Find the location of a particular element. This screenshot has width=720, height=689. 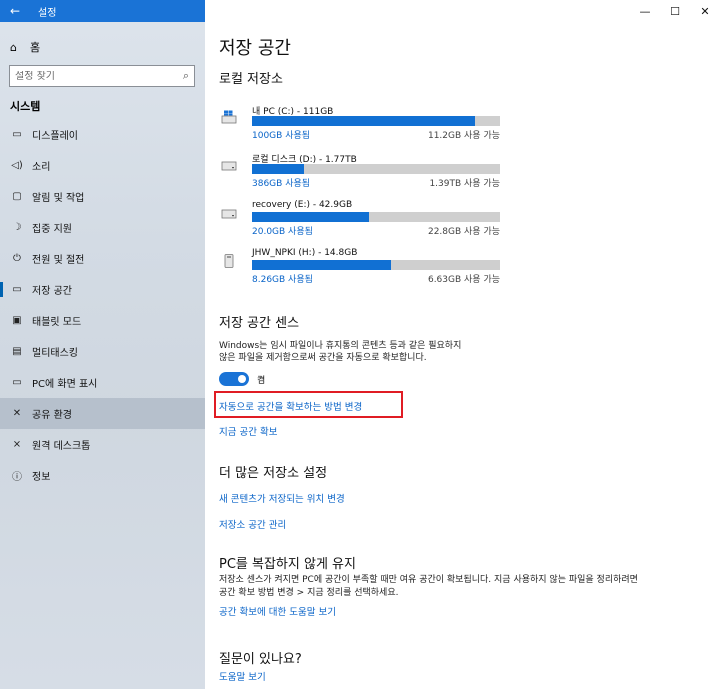

sidebar-item-label: 집중 지원 is located at coordinates (52, 229).